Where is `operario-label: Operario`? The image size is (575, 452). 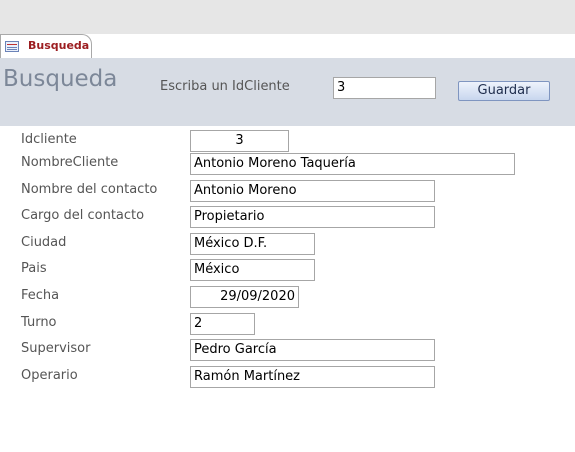
operario-label: Operario is located at coordinates (49, 375).